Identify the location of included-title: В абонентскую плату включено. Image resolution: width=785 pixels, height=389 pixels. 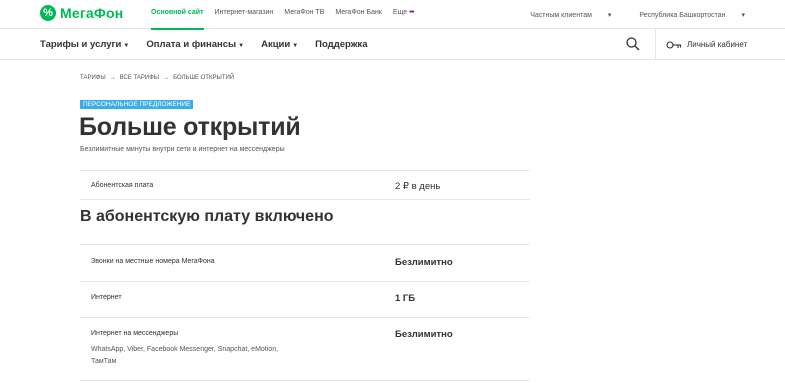
(207, 216).